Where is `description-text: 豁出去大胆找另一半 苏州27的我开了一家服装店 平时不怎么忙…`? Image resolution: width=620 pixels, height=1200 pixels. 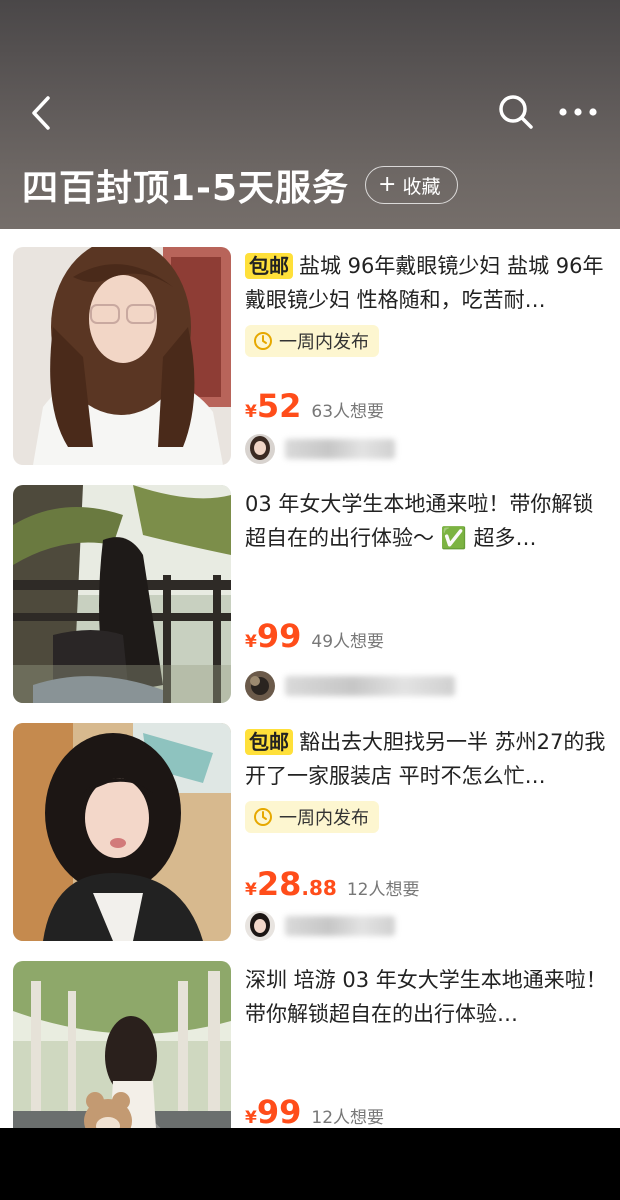 description-text: 豁出去大胆找另一半 苏州27的我开了一家服装店 平时不怎么忙… is located at coordinates (425, 759).